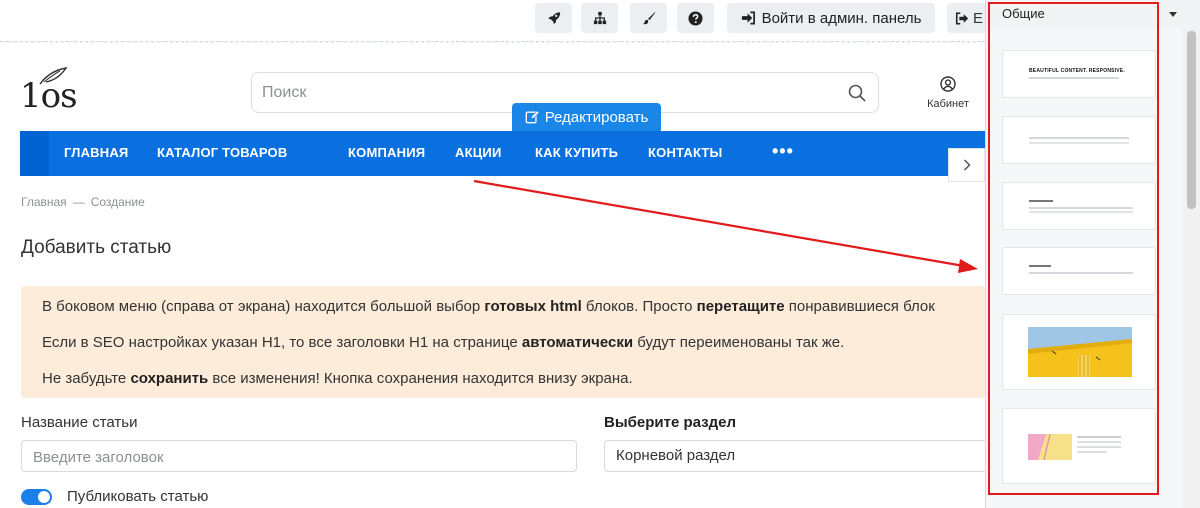 This screenshot has width=1200, height=508. I want to click on caret-down-icon, so click(1173, 14).